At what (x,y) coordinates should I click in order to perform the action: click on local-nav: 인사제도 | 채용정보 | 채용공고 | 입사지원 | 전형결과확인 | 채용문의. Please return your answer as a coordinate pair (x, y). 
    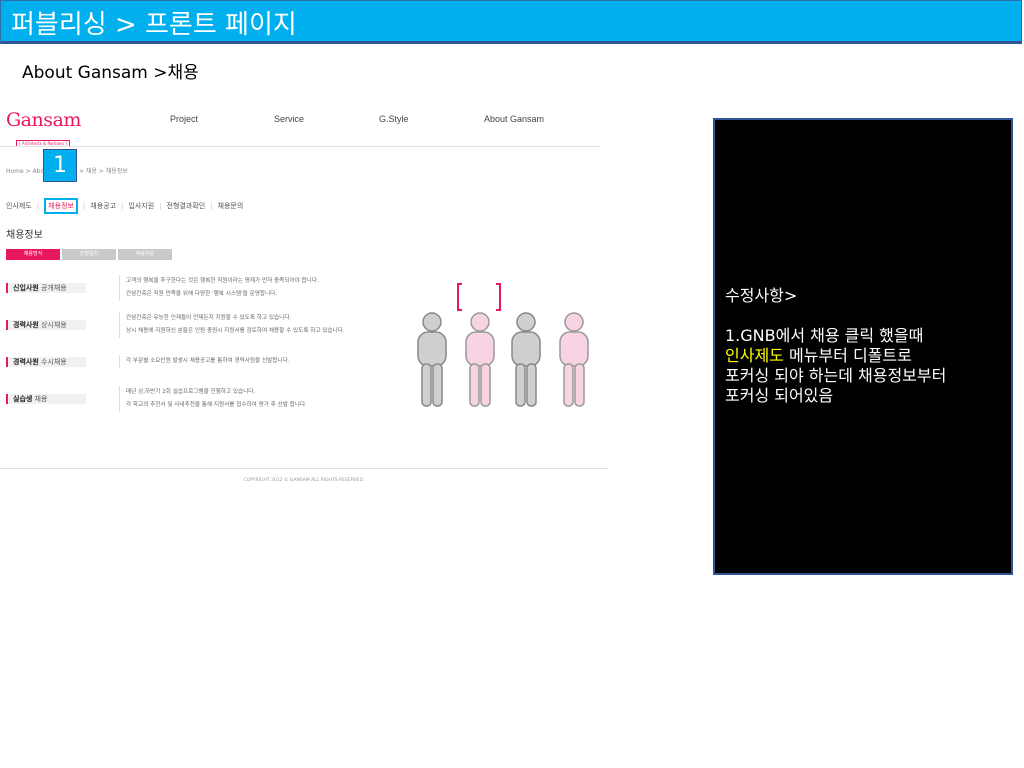
    Looking at the image, I should click on (124, 203).